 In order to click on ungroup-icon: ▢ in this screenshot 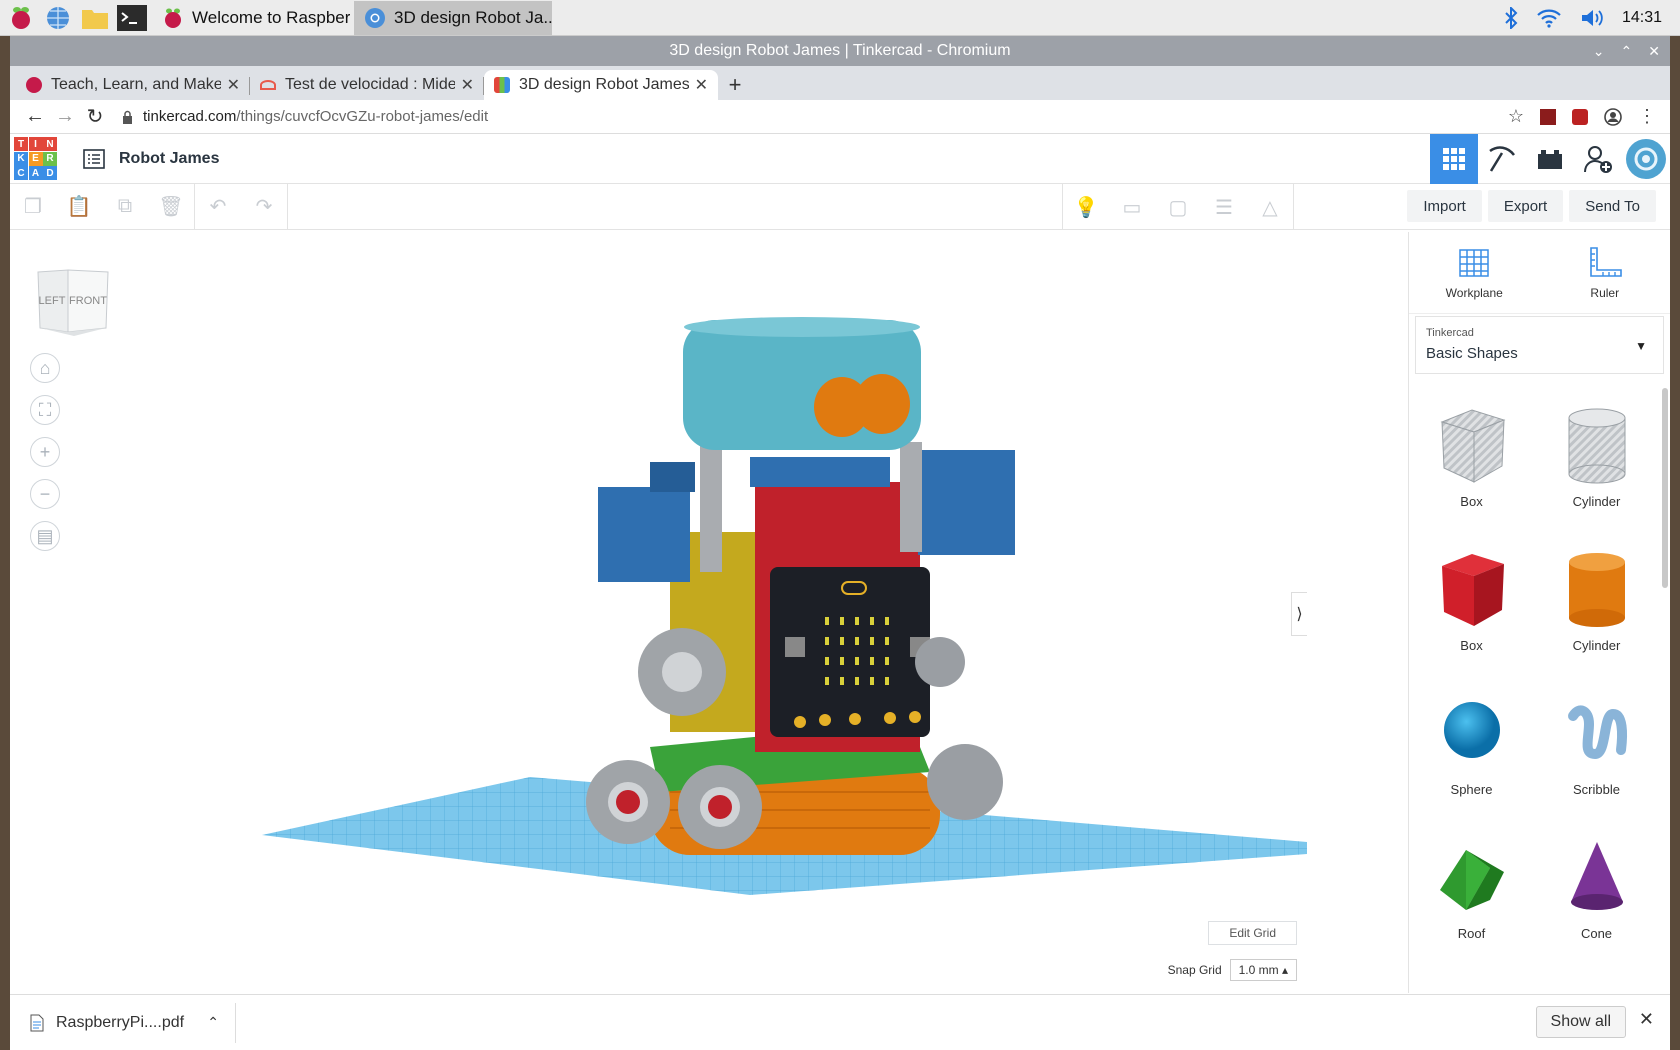, I will do `click(1178, 207)`.